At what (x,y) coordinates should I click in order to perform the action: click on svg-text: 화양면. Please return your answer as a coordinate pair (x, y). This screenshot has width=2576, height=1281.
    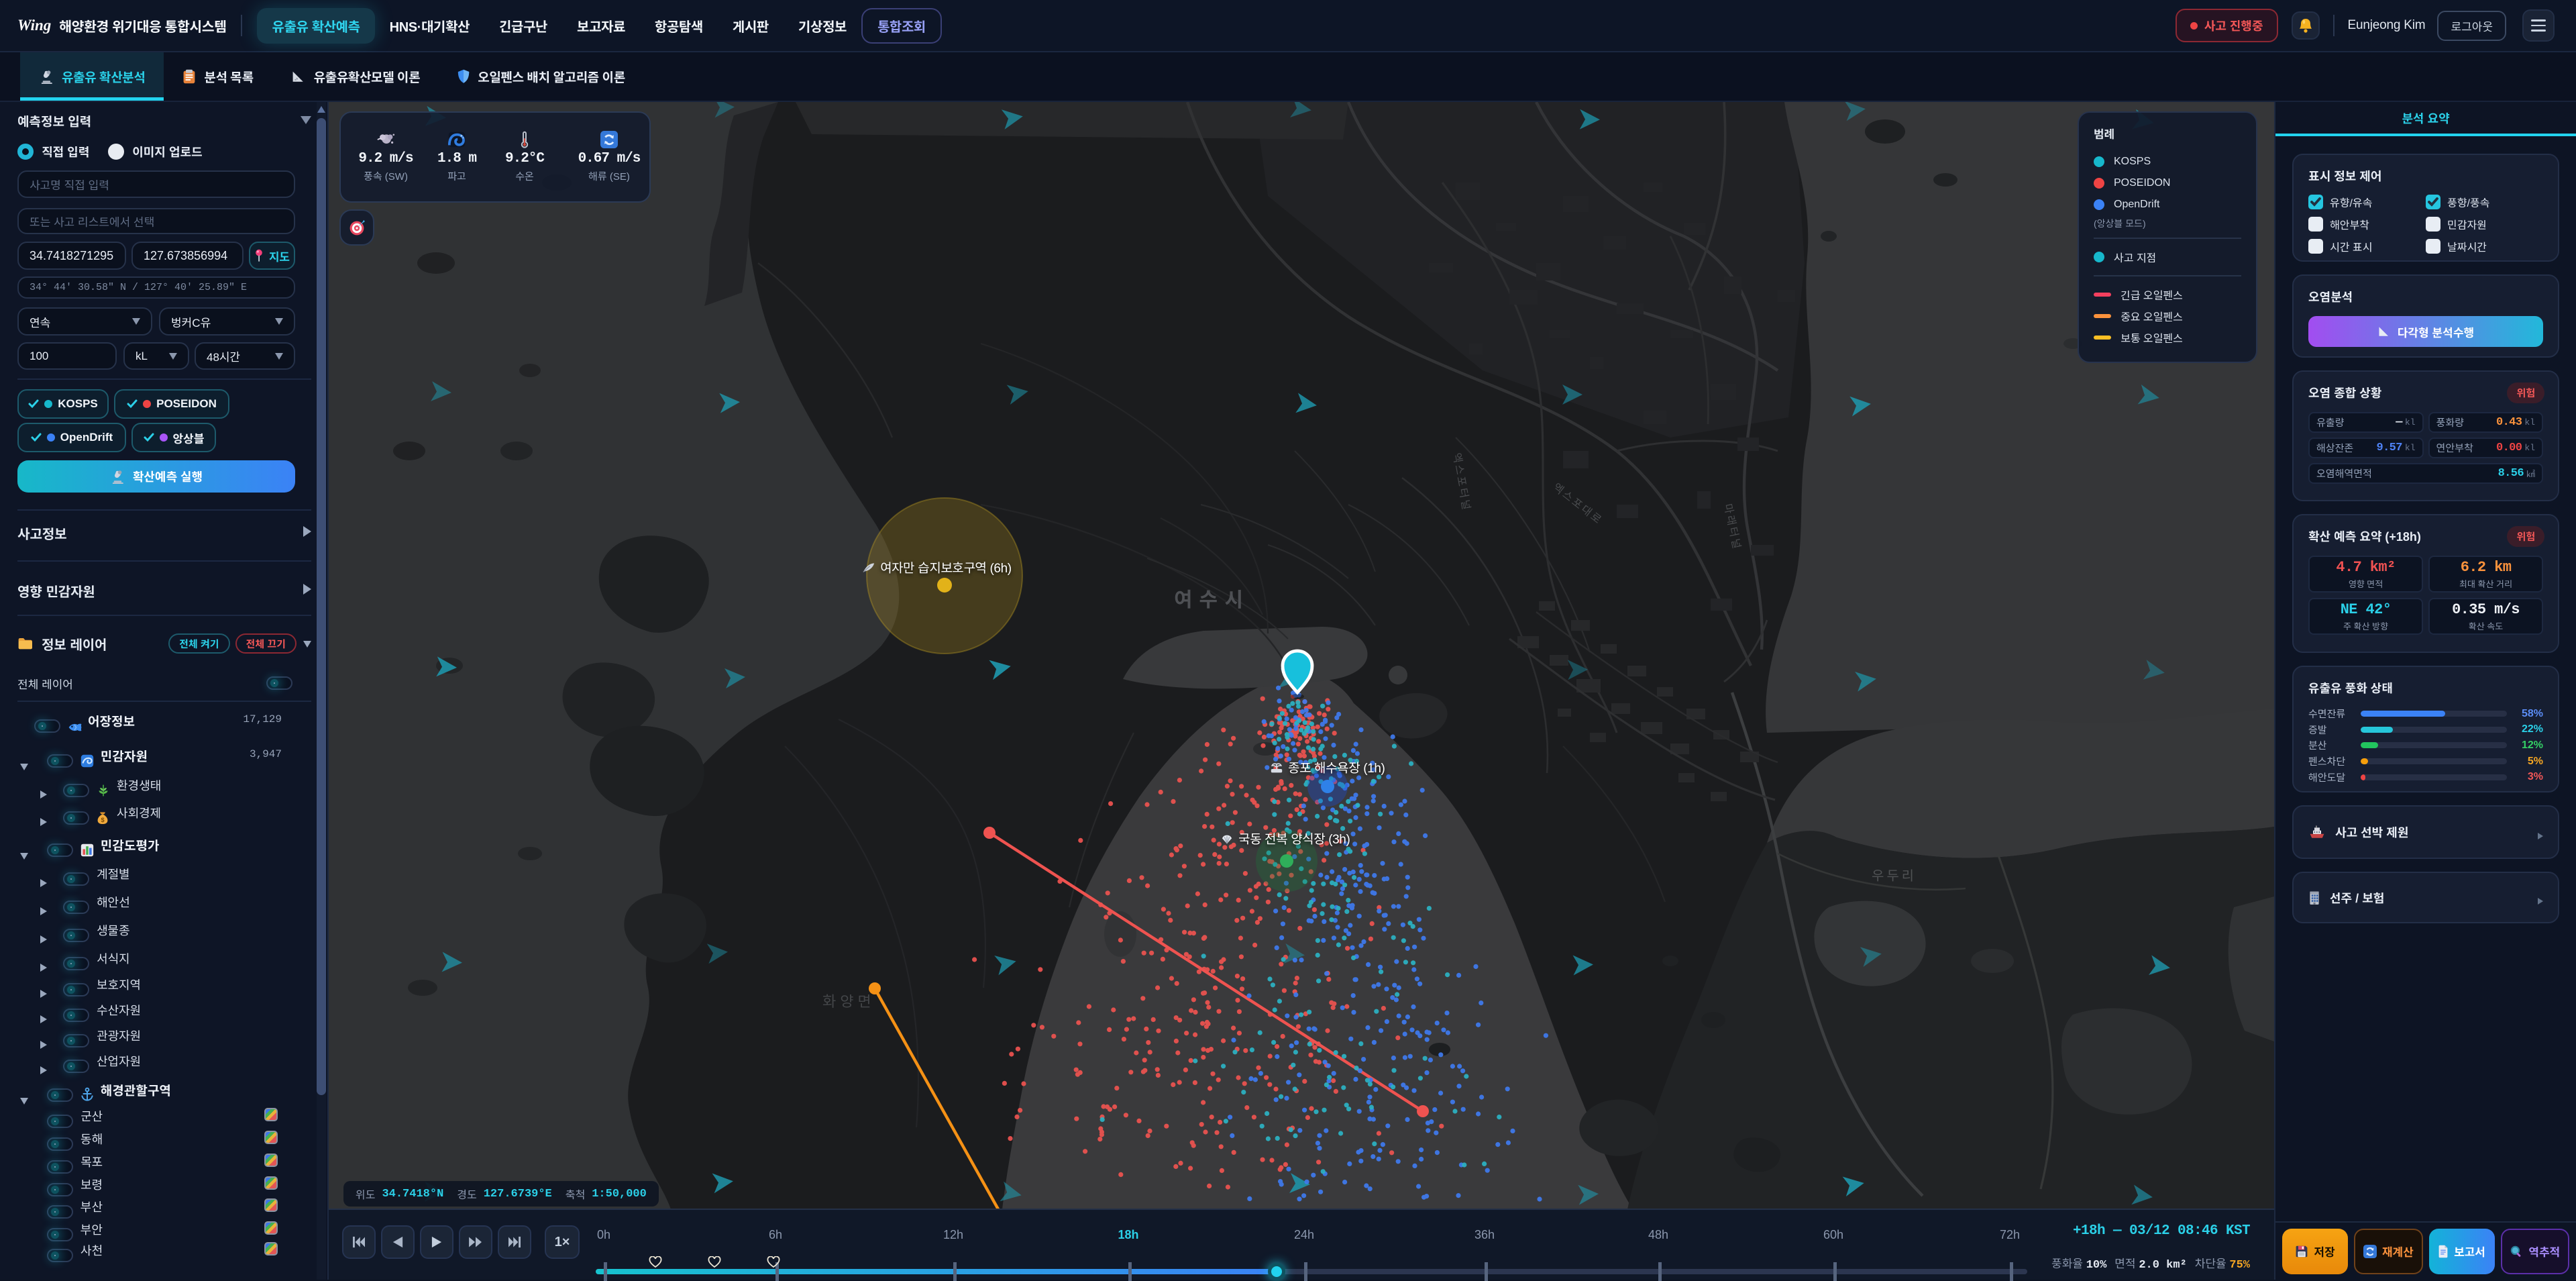
    Looking at the image, I should click on (848, 1000).